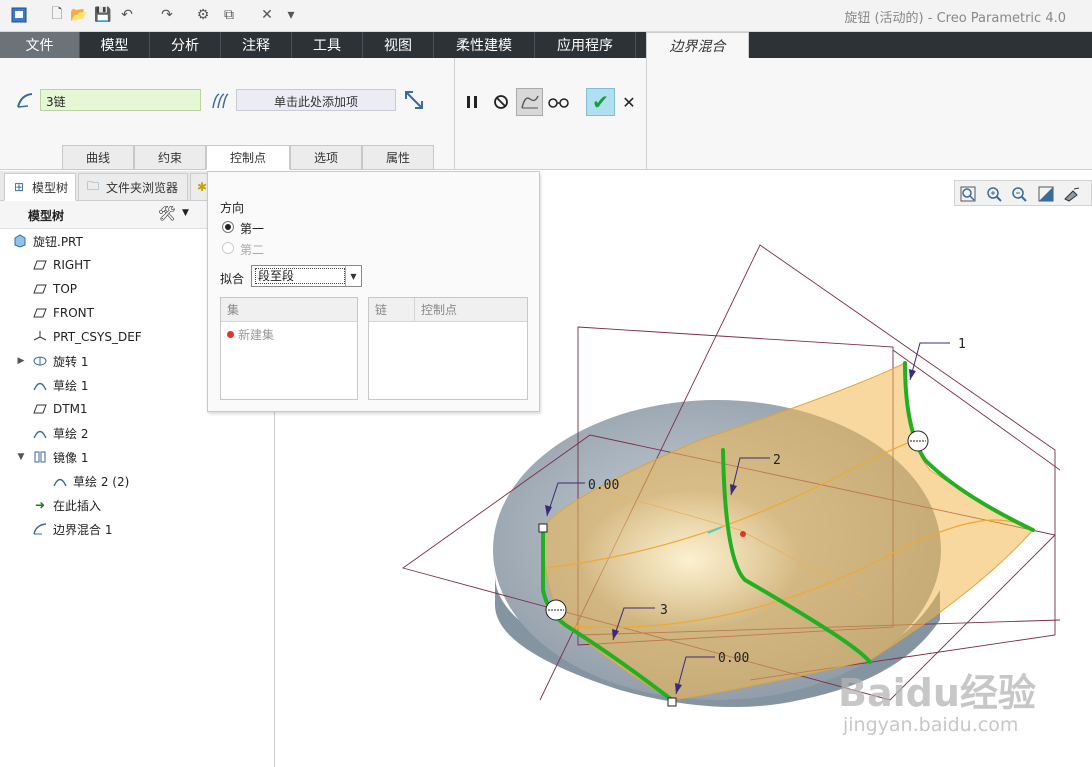 The height and width of the screenshot is (767, 1092). What do you see at coordinates (219, 101) in the screenshot?
I see `second-direction-icon` at bounding box center [219, 101].